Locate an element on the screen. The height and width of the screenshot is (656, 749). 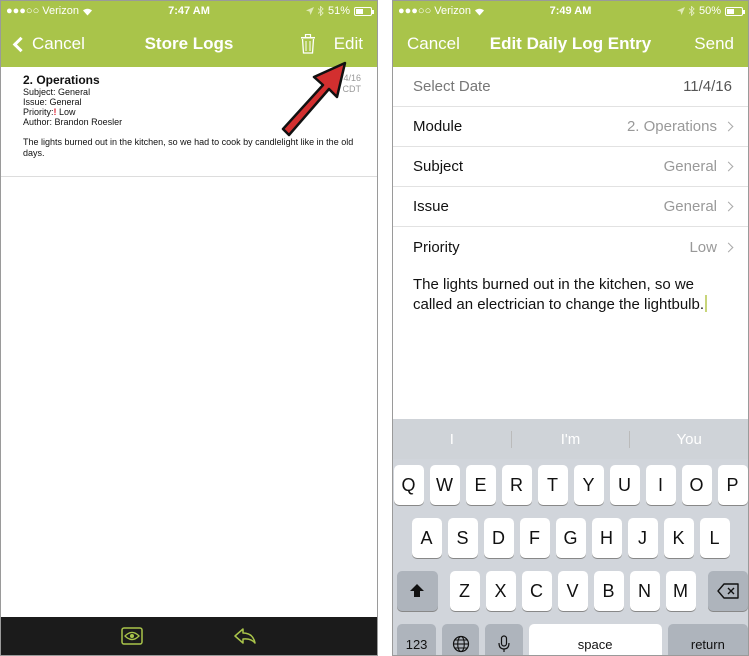
delete-key is located at coordinates (727, 591).